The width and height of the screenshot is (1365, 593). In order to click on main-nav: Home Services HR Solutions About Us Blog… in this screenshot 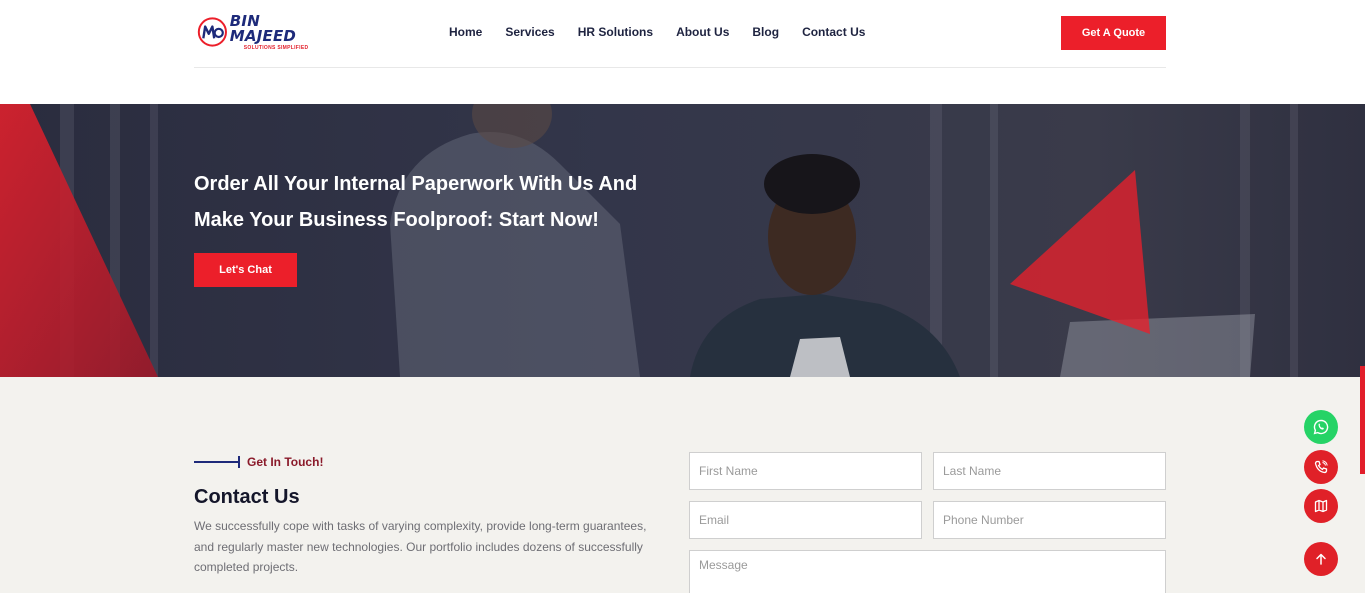, I will do `click(668, 32)`.